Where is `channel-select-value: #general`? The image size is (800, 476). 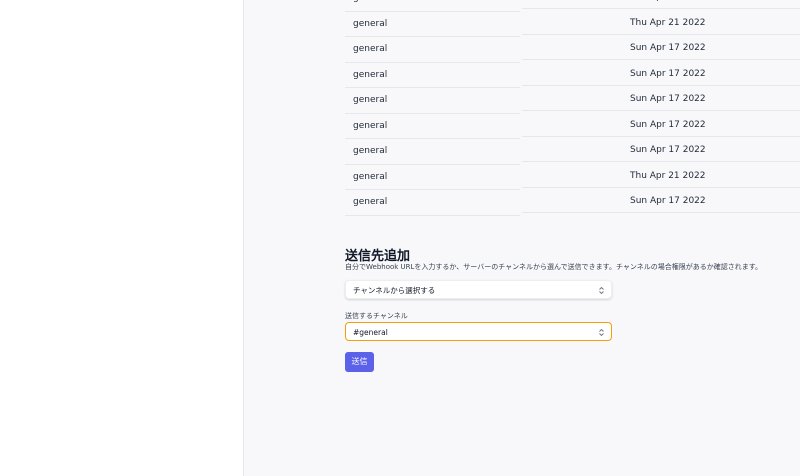 channel-select-value: #general is located at coordinates (370, 332).